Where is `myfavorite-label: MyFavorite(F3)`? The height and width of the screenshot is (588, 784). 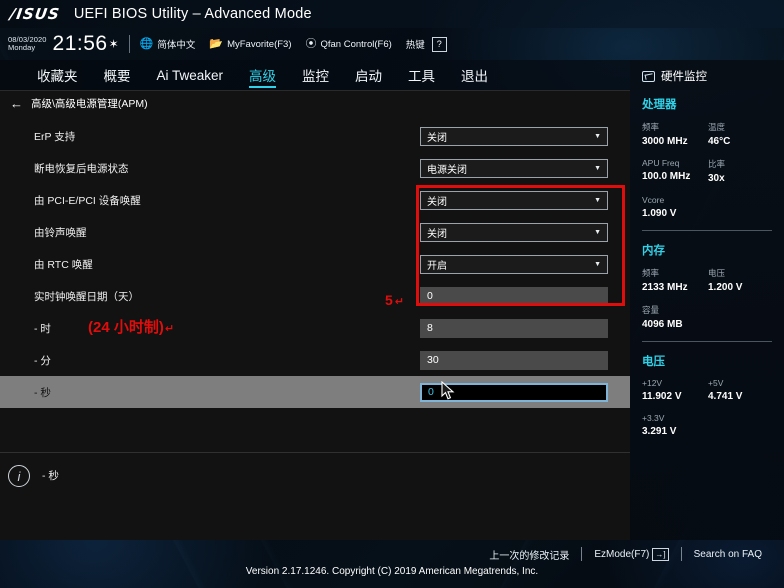
myfavorite-label: MyFavorite(F3) is located at coordinates (259, 44).